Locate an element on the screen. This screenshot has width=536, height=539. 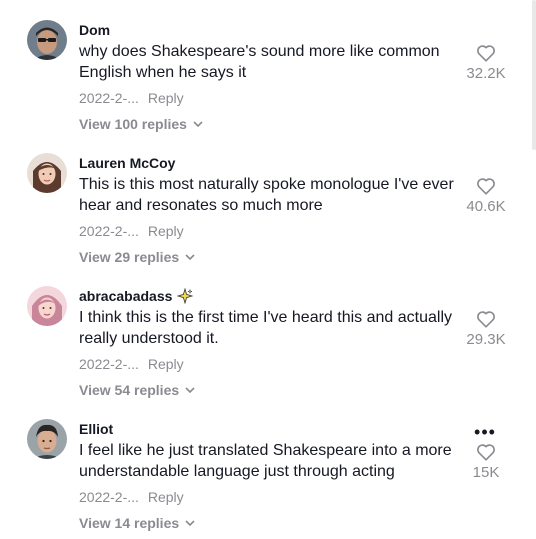
scrollbar is located at coordinates (534, 75).